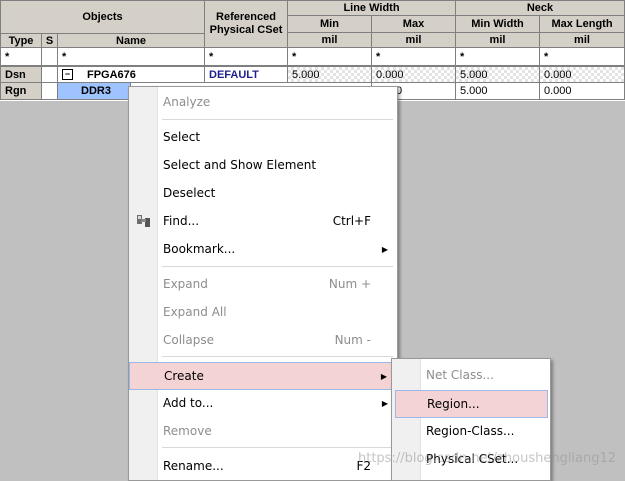 The height and width of the screenshot is (481, 625). Describe the element at coordinates (582, 74) in the screenshot. I see `row-dsn-neck-max: 0.000` at that location.